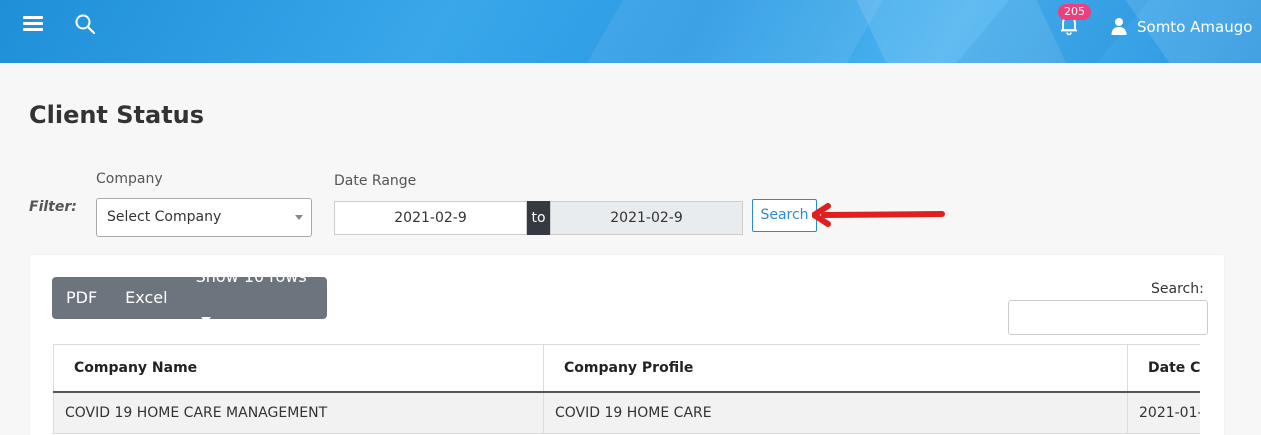  I want to click on user-icon, so click(1119, 26).